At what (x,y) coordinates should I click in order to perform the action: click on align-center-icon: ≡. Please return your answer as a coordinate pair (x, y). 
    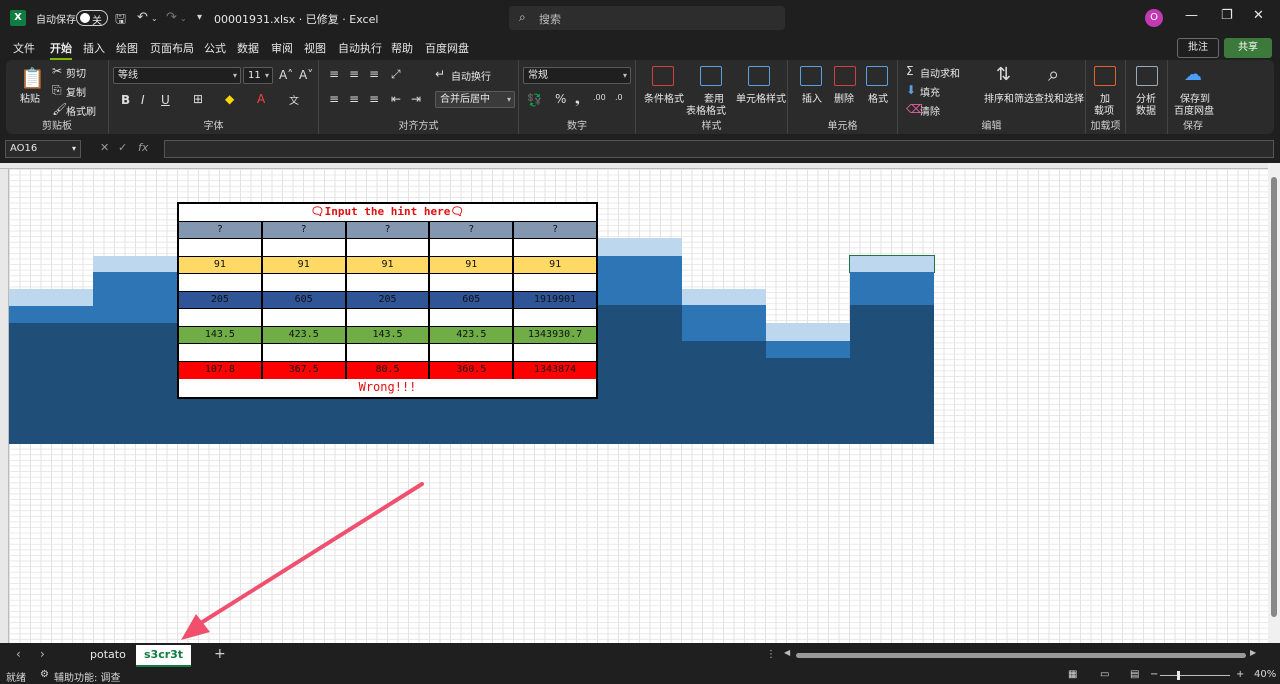
    Looking at the image, I should click on (354, 99).